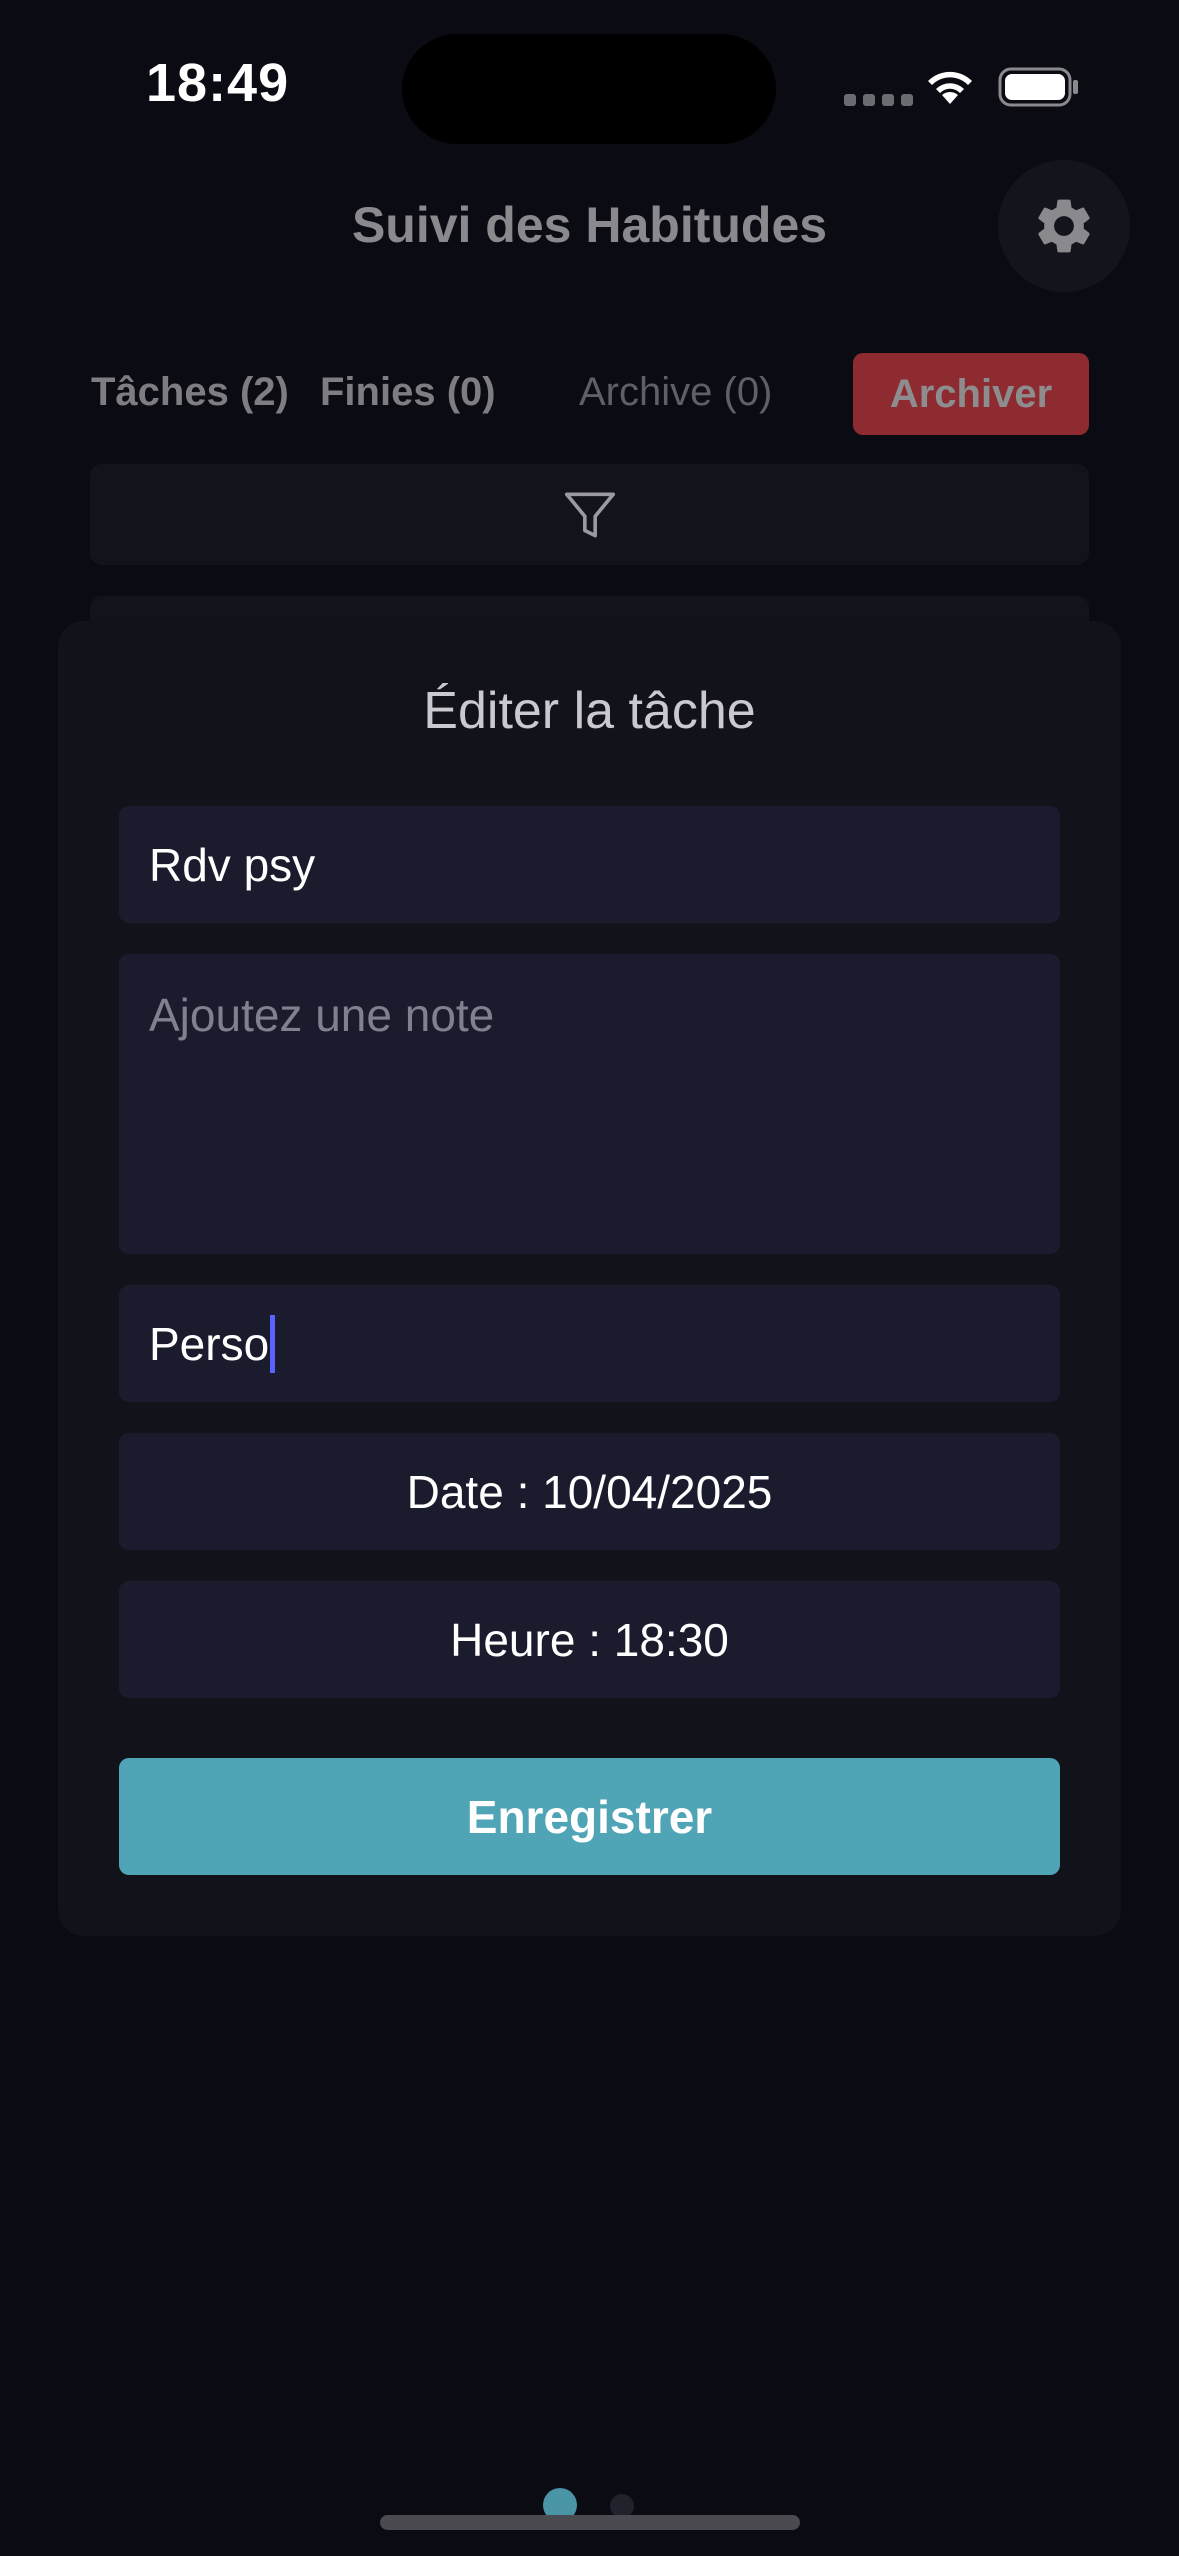 This screenshot has height=2556, width=1179. What do you see at coordinates (589, 864) in the screenshot?
I see `task-name-input: Rdv psy` at bounding box center [589, 864].